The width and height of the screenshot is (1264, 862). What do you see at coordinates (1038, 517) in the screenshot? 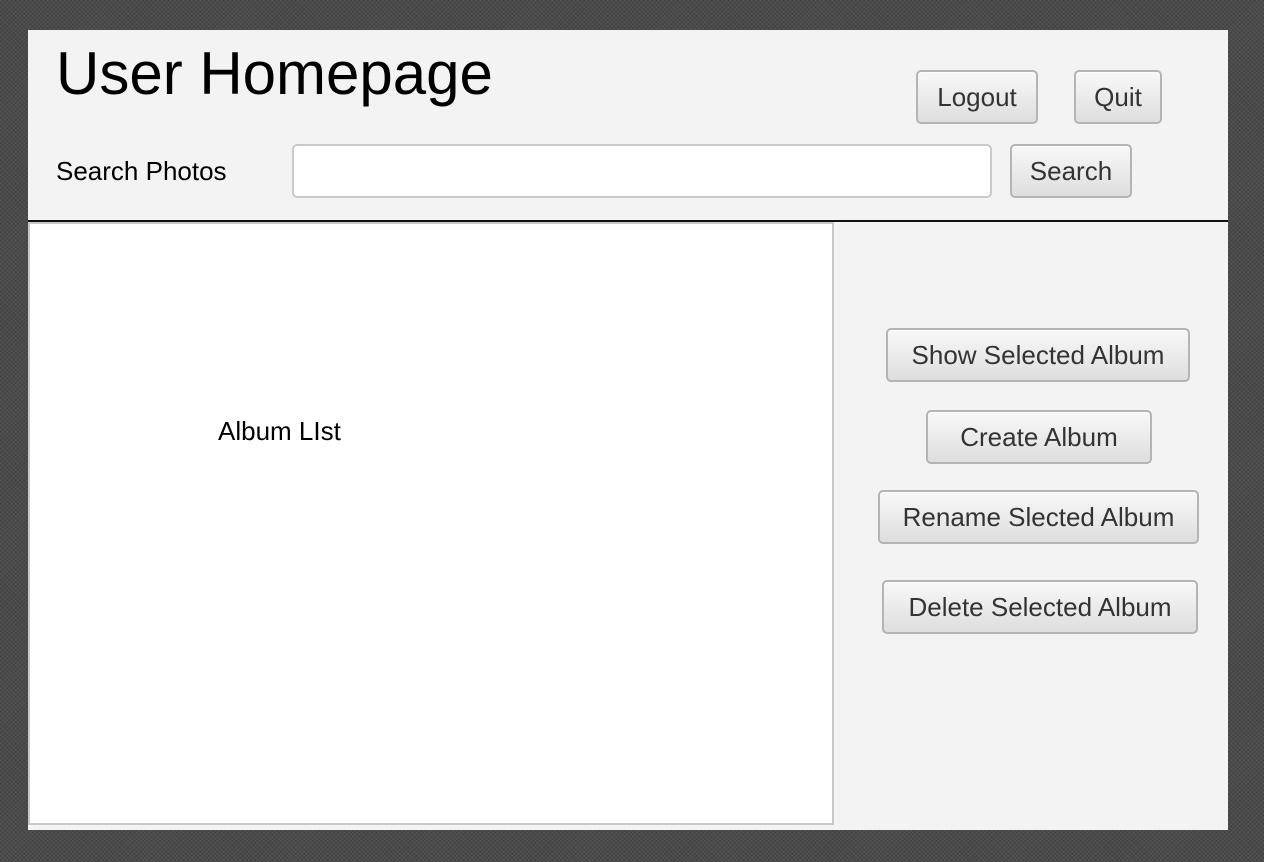
I see `rename-selected-album-button: Rename Slected Album` at bounding box center [1038, 517].